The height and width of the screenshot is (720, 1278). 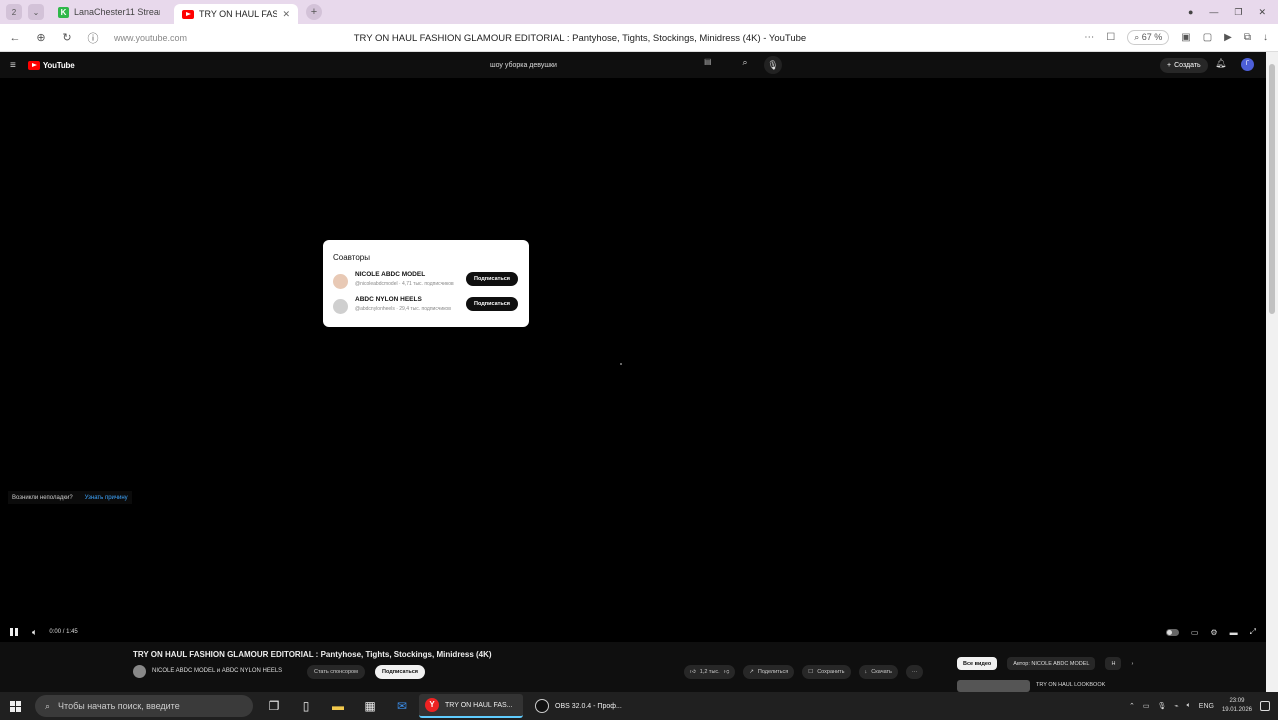 I want to click on taskbar-search: ⌕ Чтобы начать поиск, введите, so click(x=144, y=706).